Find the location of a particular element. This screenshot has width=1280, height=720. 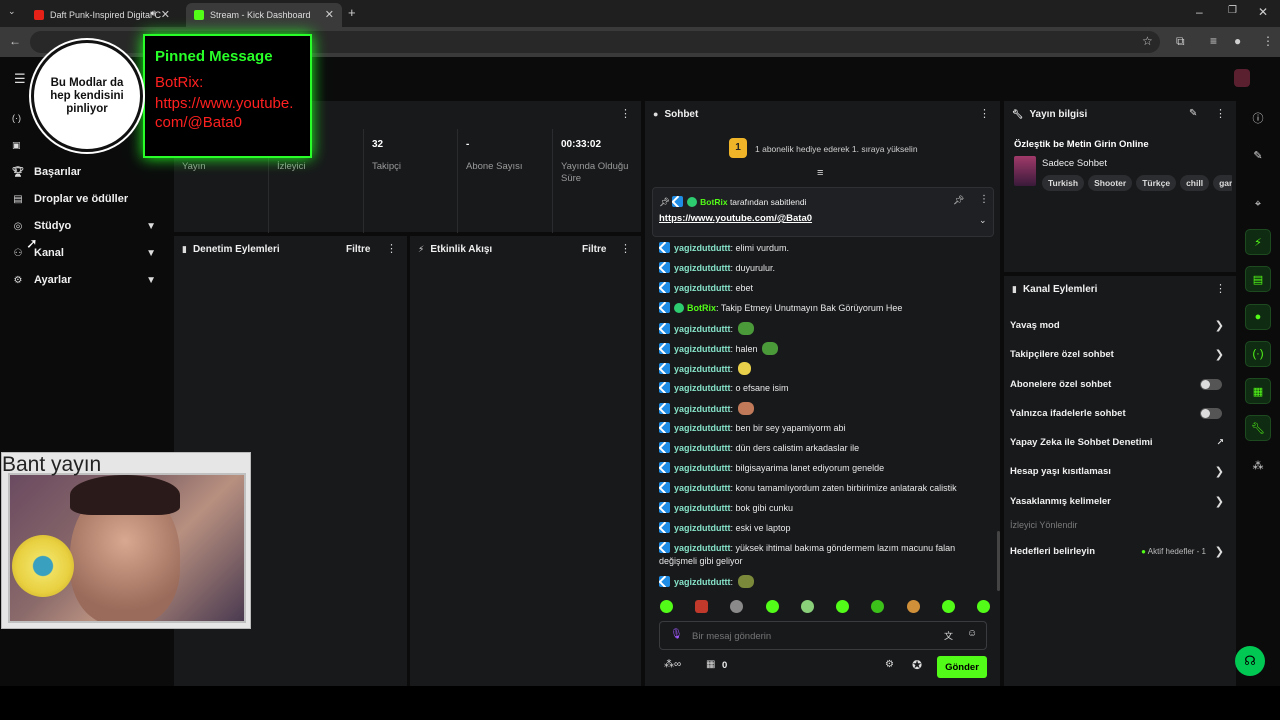

focus-icon: ⌖ is located at coordinates (1258, 204).